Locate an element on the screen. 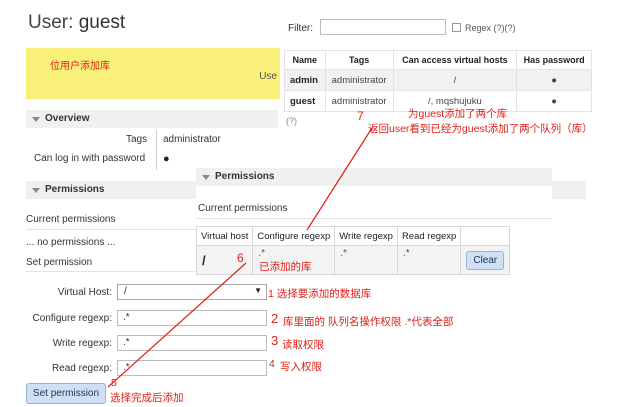  annotation-4: 写入权限 is located at coordinates (301, 367).